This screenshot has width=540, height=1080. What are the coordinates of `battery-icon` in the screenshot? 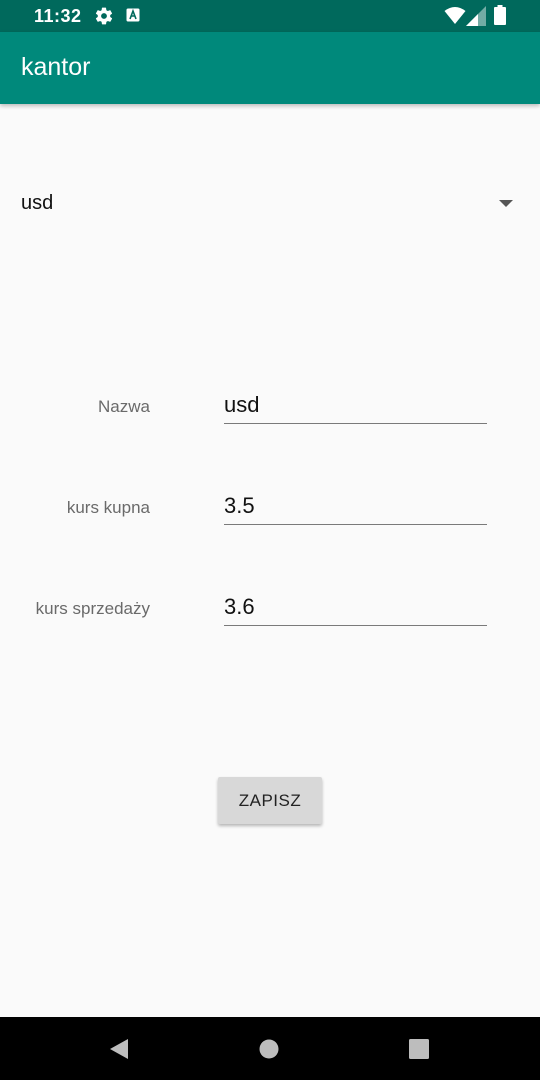 It's located at (500, 15).